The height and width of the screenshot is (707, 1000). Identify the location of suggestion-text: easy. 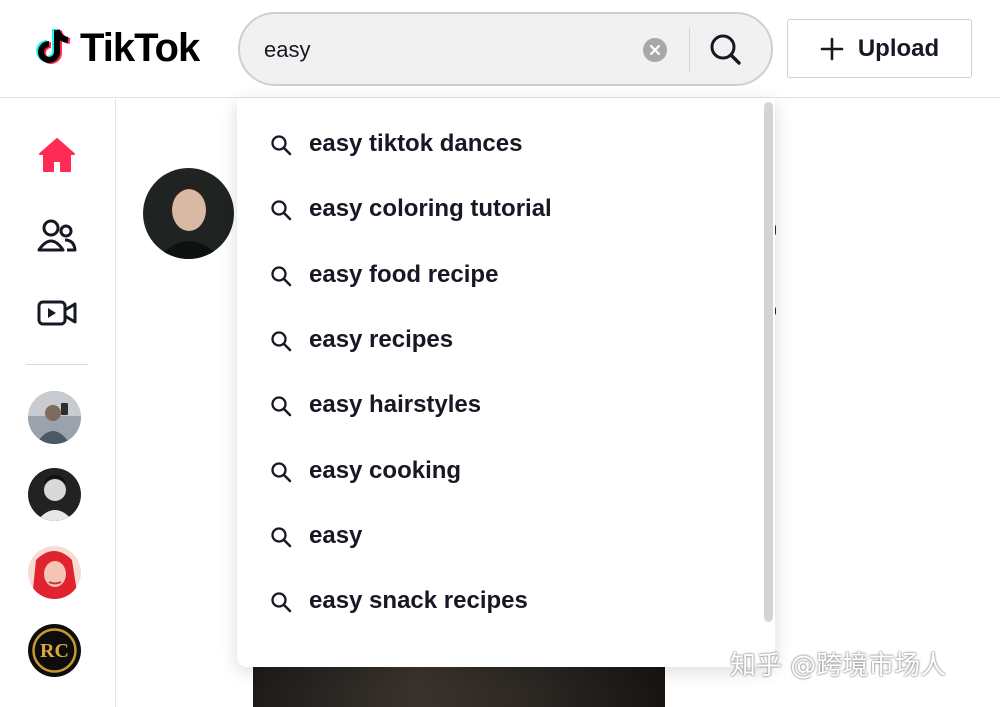
(336, 535).